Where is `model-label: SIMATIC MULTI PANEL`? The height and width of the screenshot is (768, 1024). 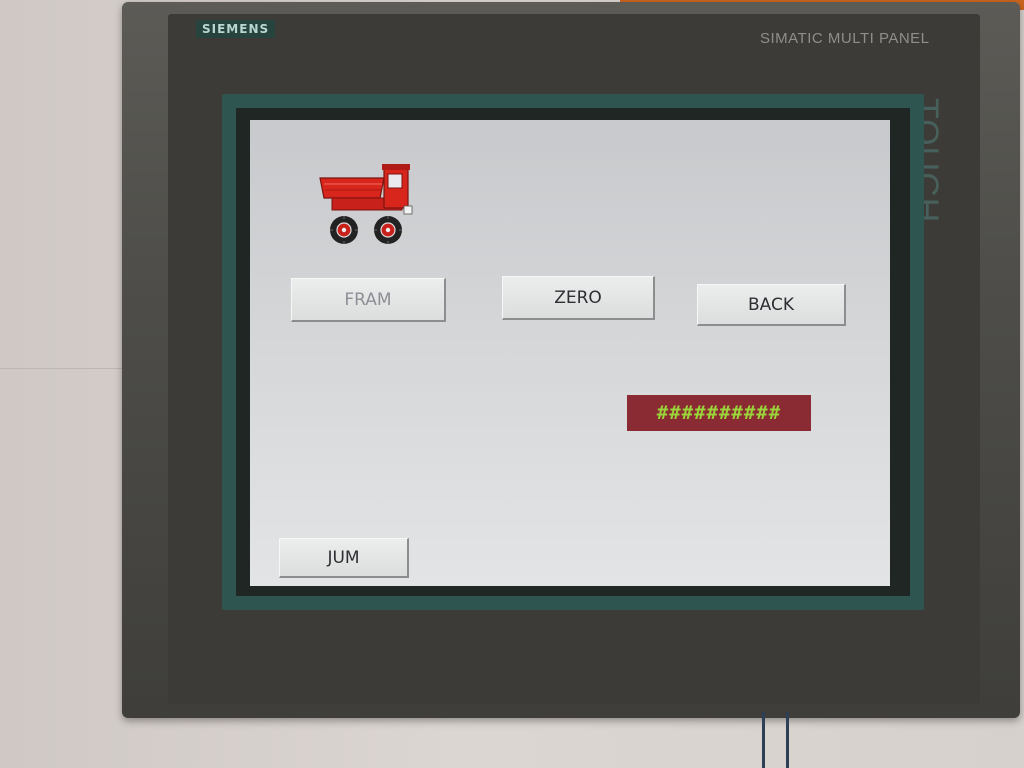 model-label: SIMATIC MULTI PANEL is located at coordinates (845, 38).